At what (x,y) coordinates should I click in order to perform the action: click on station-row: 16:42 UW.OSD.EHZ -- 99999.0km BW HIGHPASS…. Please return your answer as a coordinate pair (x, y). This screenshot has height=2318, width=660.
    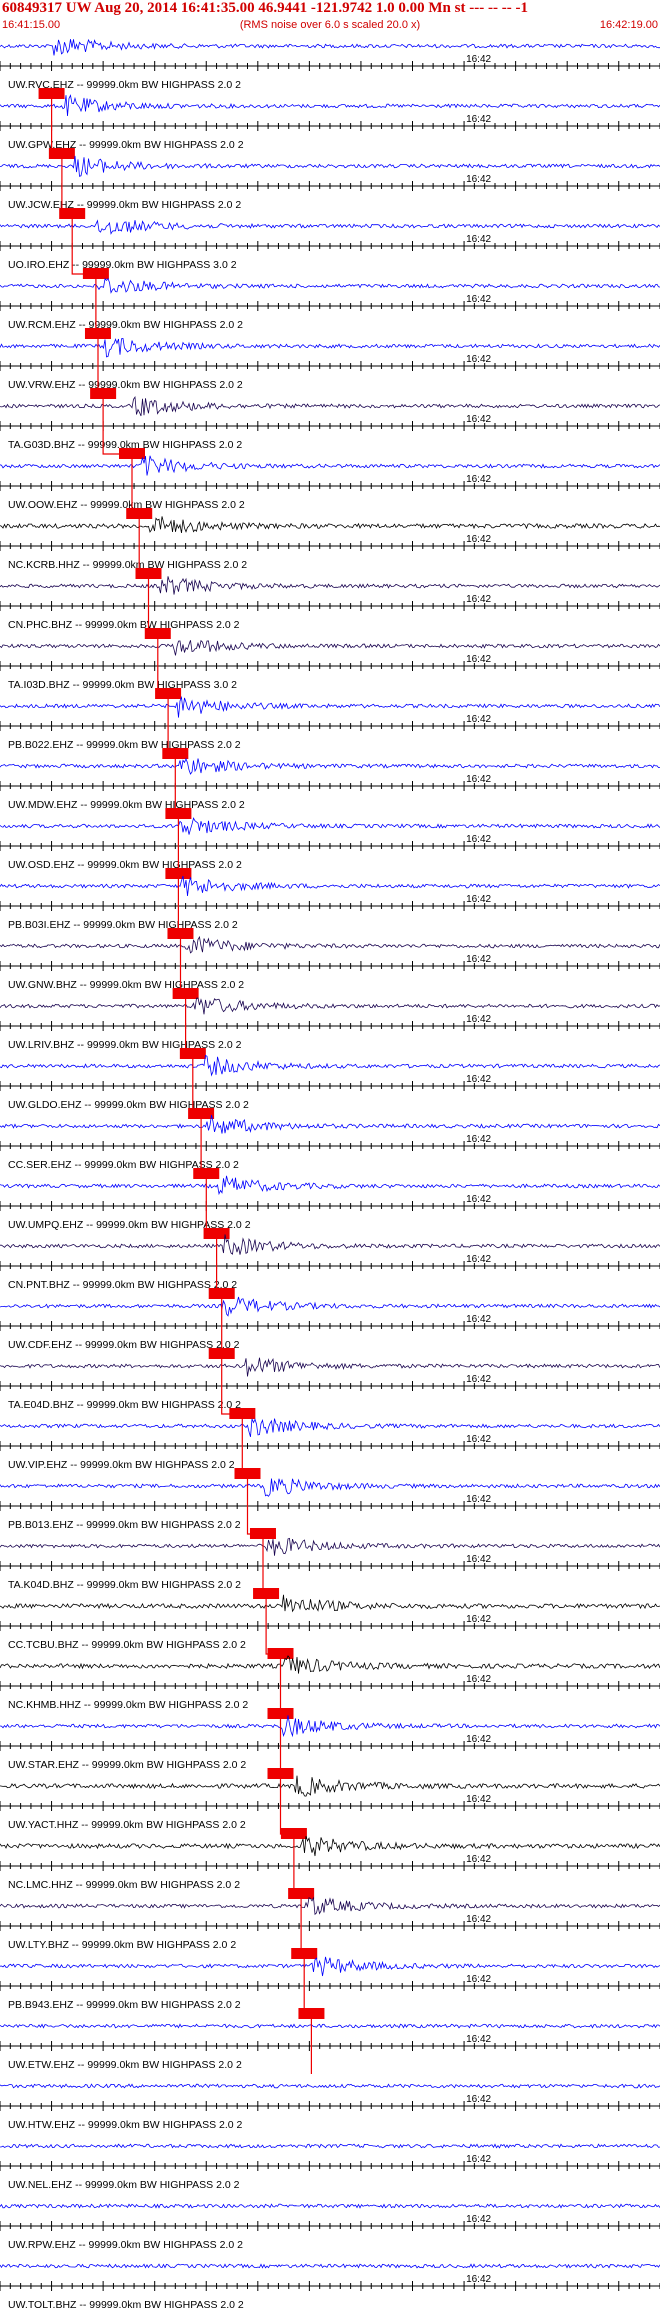
    Looking at the image, I should click on (330, 848).